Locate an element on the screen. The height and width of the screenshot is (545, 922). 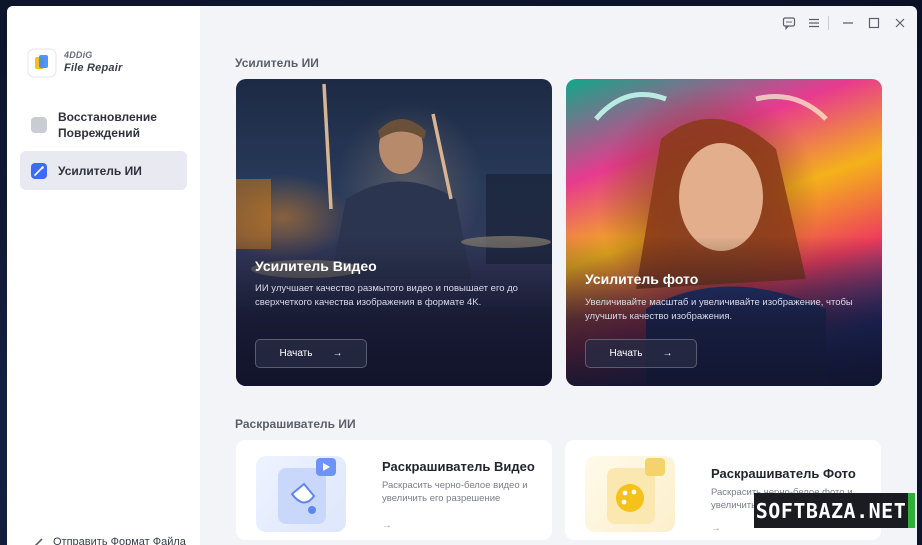
card-title: Усилитель Видео is located at coordinates (316, 266).